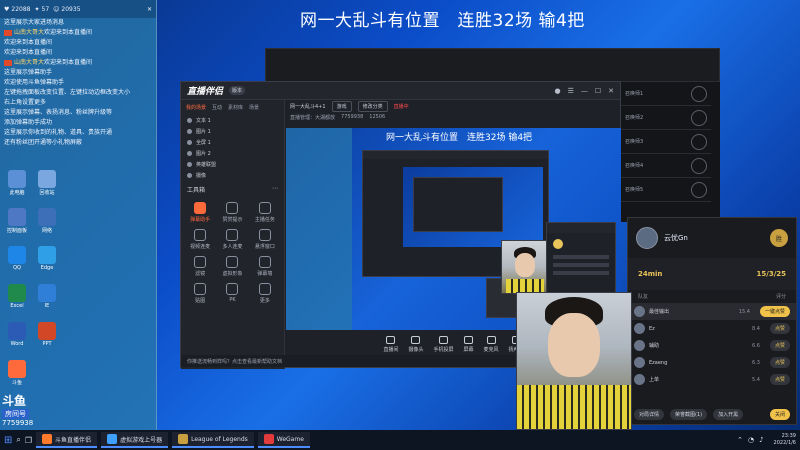 The height and width of the screenshot is (450, 800). Describe the element at coordinates (232, 164) in the screenshot. I see `scene-item: 英雄联盟` at that location.